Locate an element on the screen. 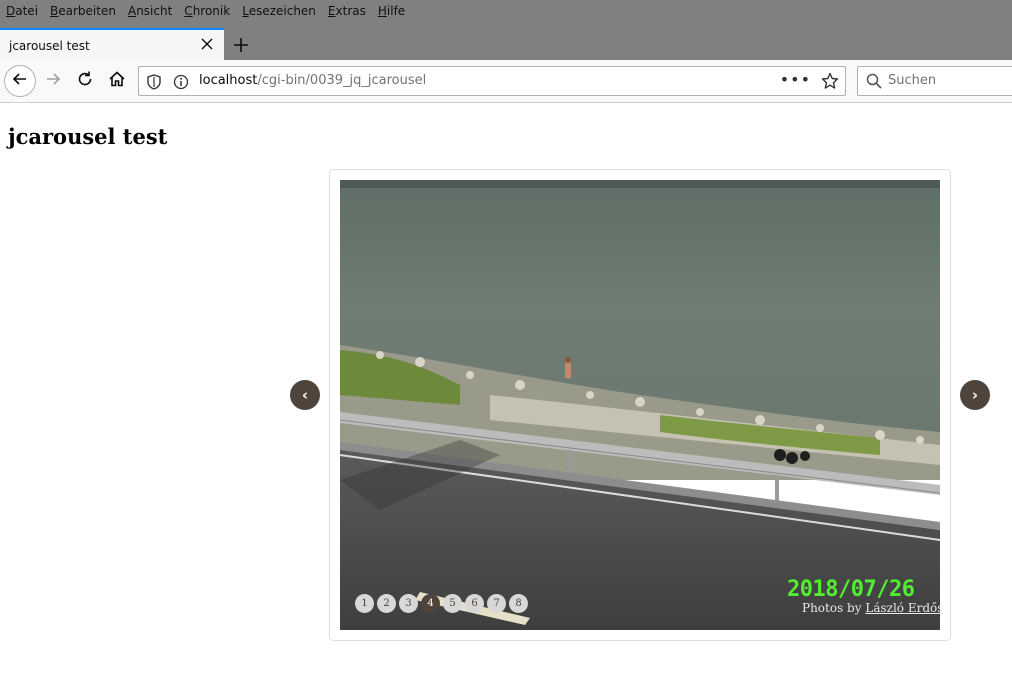  back-arrow-icon is located at coordinates (20, 81).